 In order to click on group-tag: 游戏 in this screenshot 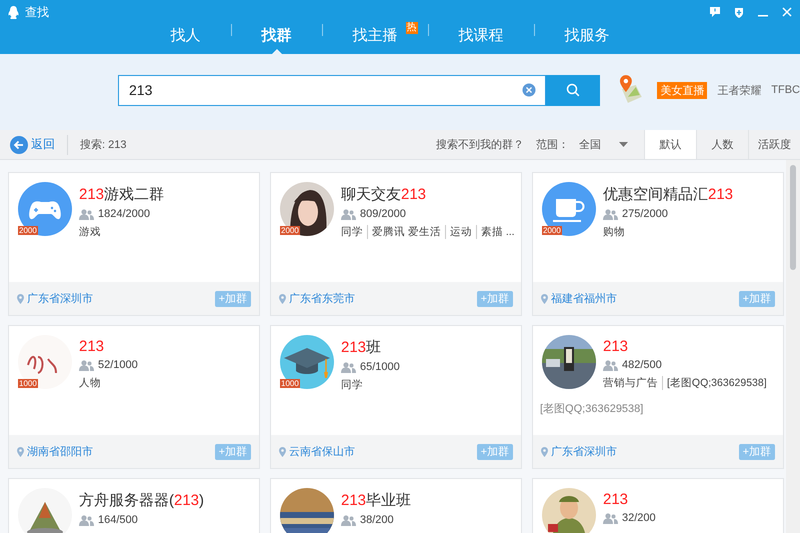, I will do `click(90, 232)`.